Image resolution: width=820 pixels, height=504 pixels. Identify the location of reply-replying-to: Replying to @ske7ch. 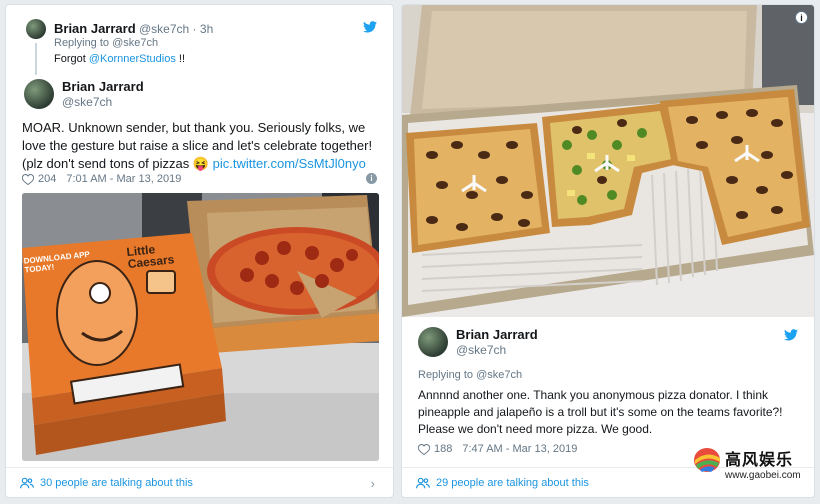
(106, 43).